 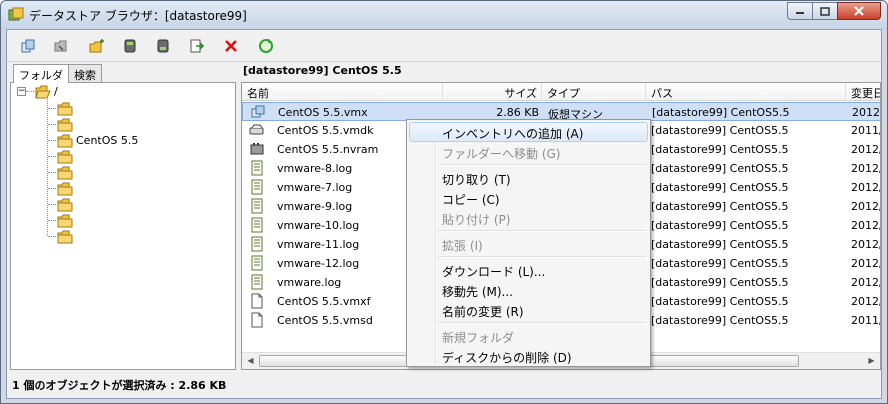 I want to click on refresh-icon, so click(x=266, y=46).